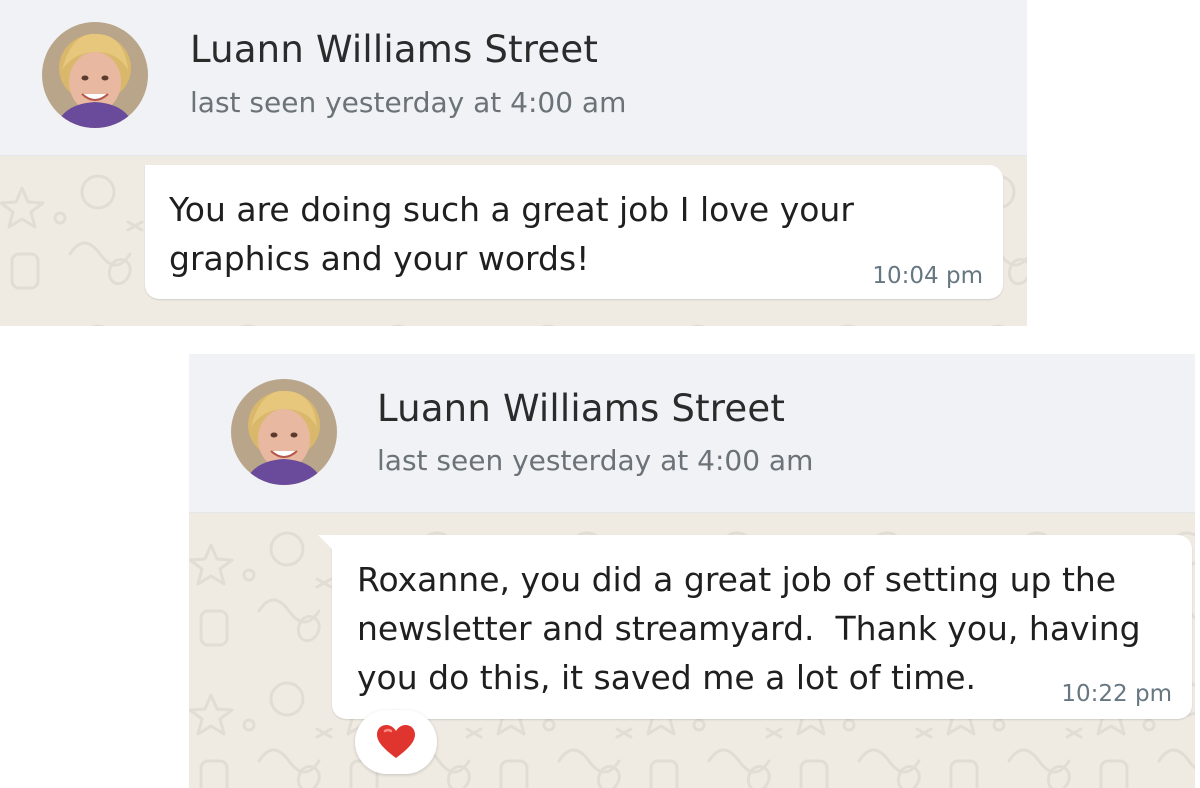 The image size is (1200, 788). Describe the element at coordinates (1116, 694) in the screenshot. I see `message-timestamp: 10:22 pm` at that location.